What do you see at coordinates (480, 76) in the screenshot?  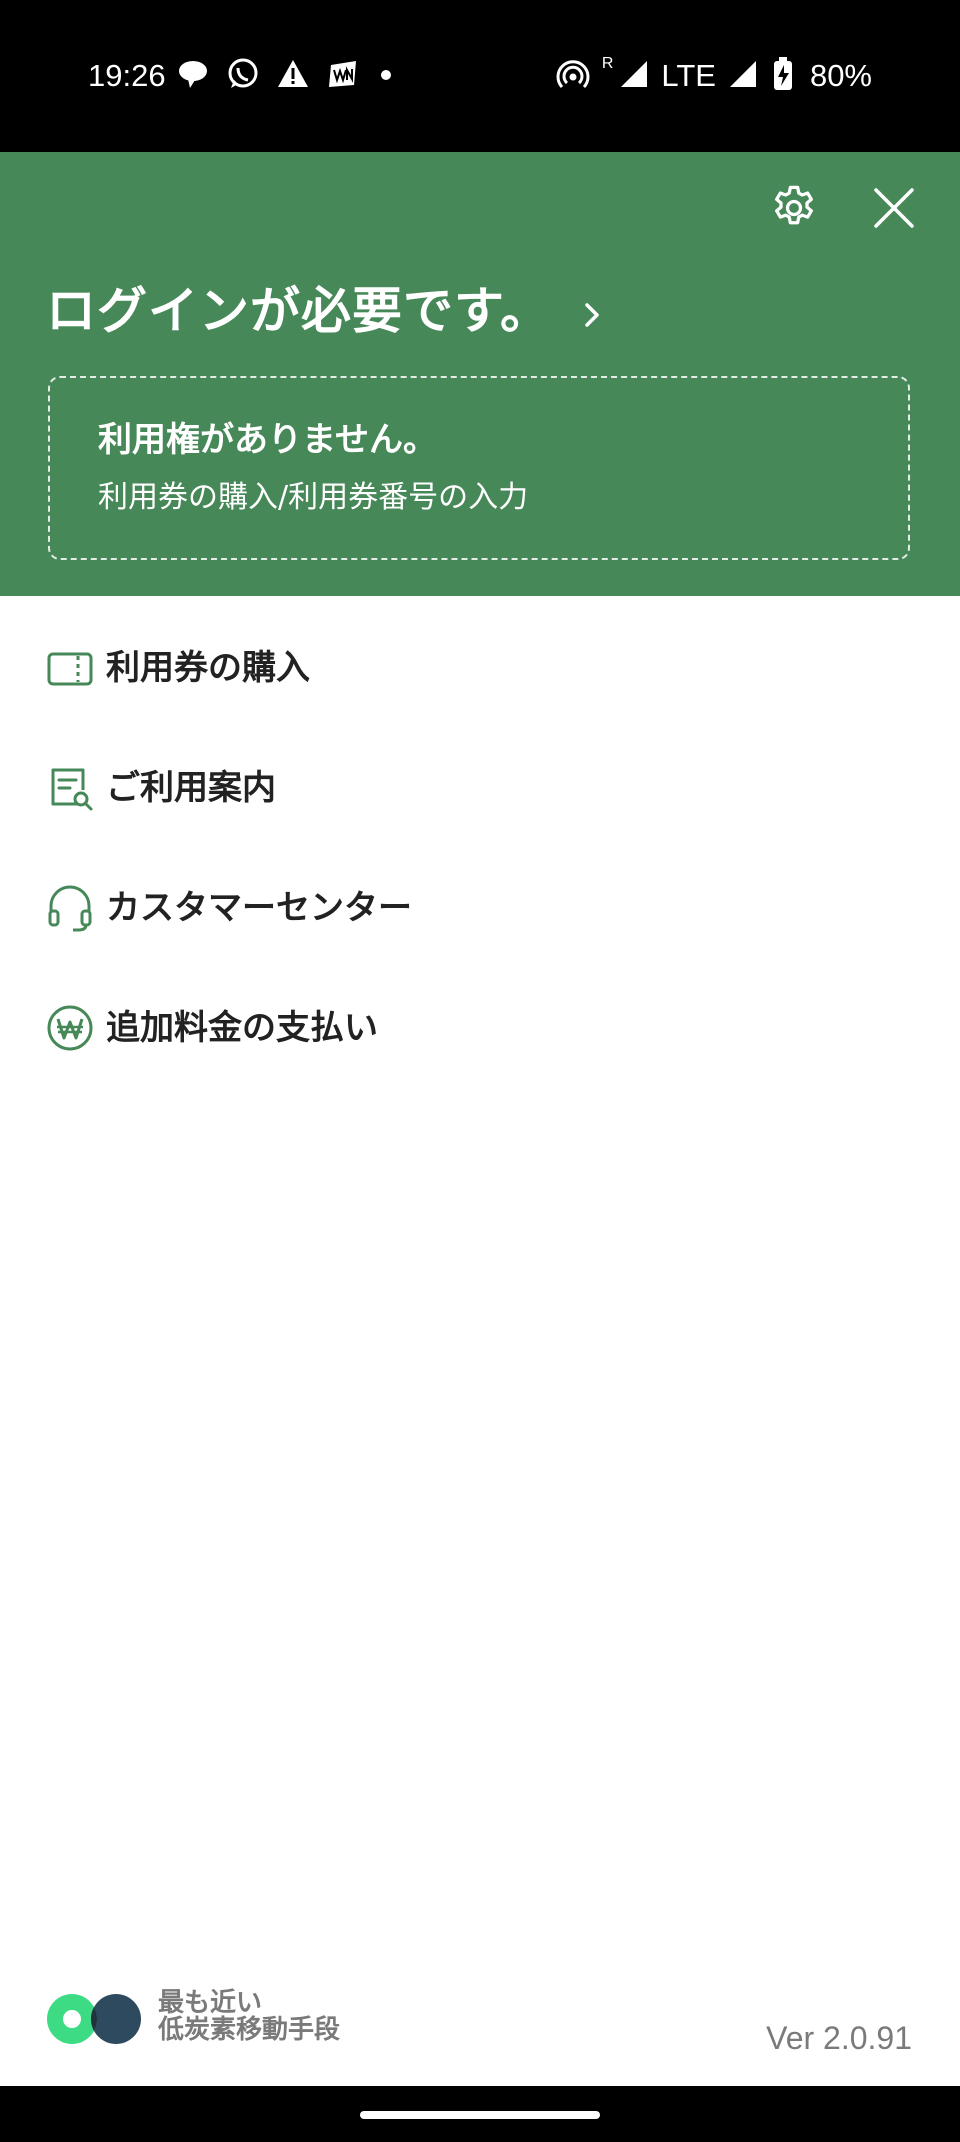 I see `status-bar: 19:26 R LTE 80%` at bounding box center [480, 76].